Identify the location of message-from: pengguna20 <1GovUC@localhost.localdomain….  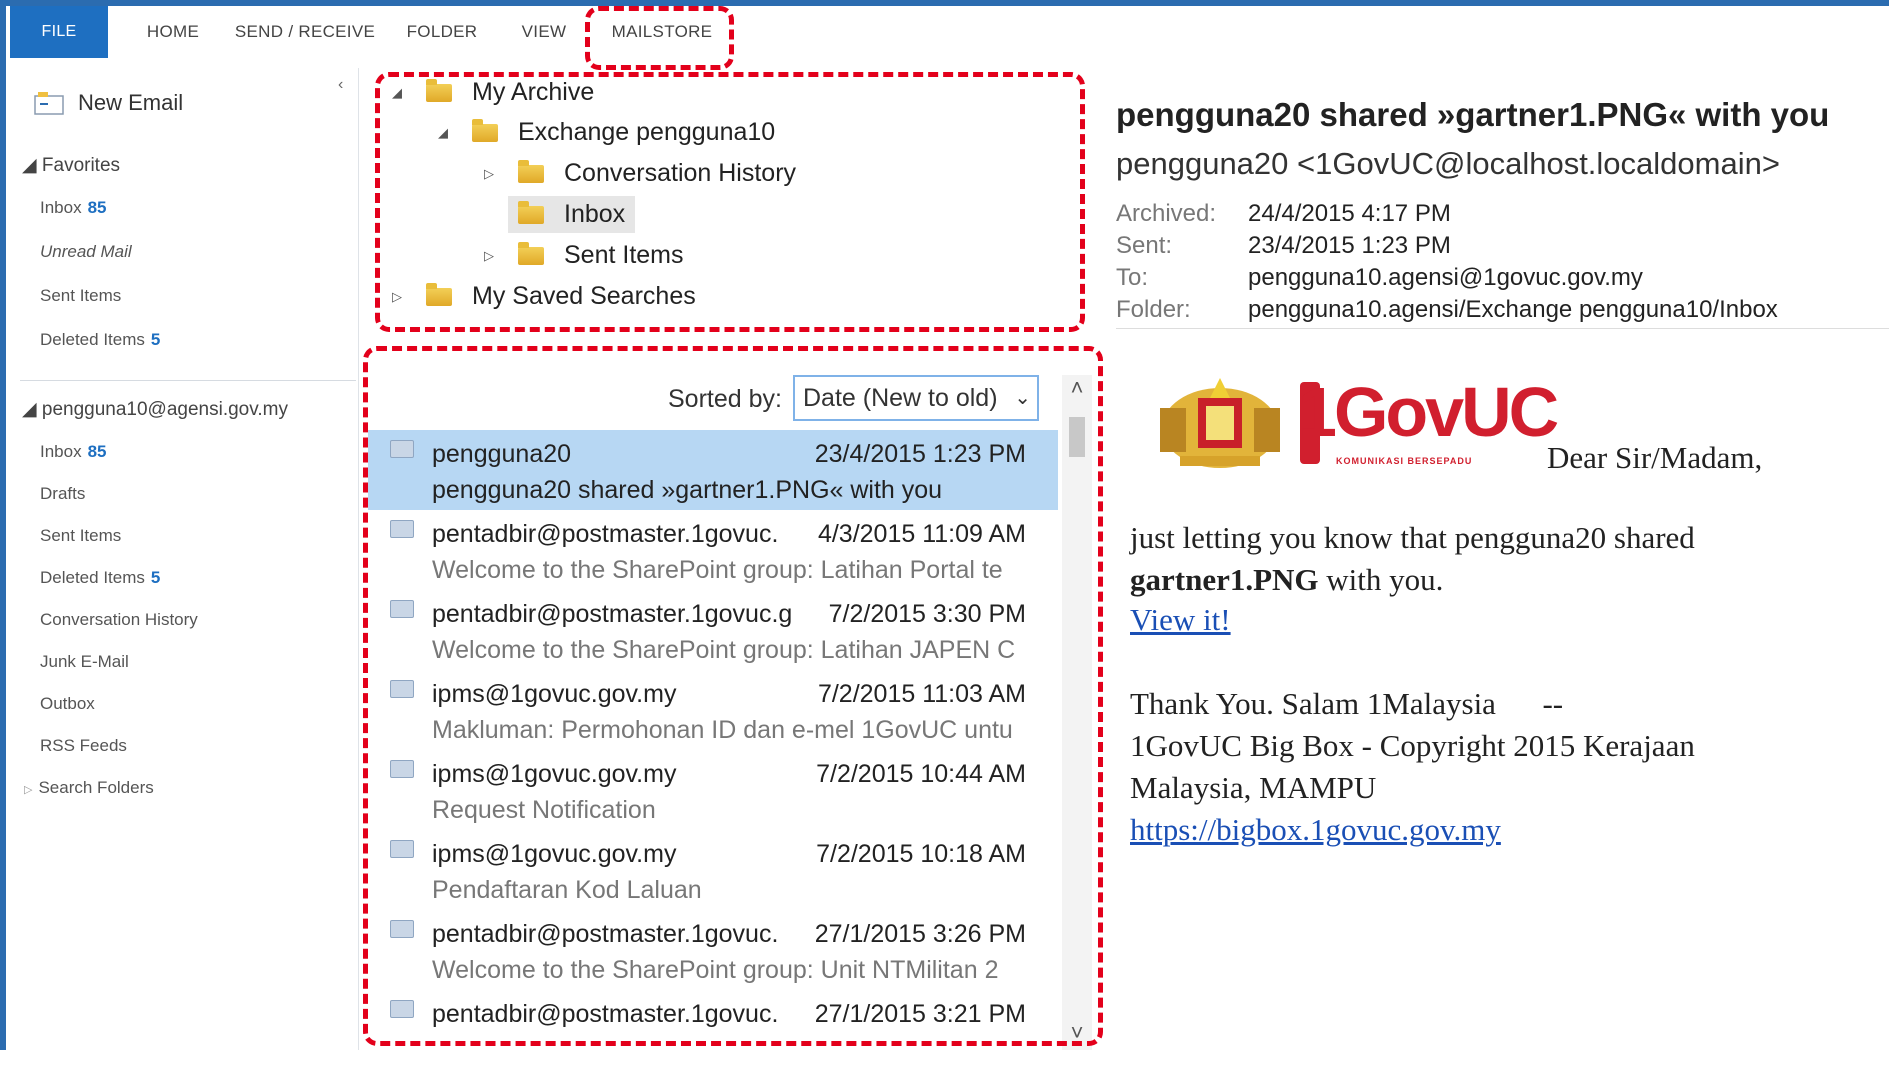
(1448, 163).